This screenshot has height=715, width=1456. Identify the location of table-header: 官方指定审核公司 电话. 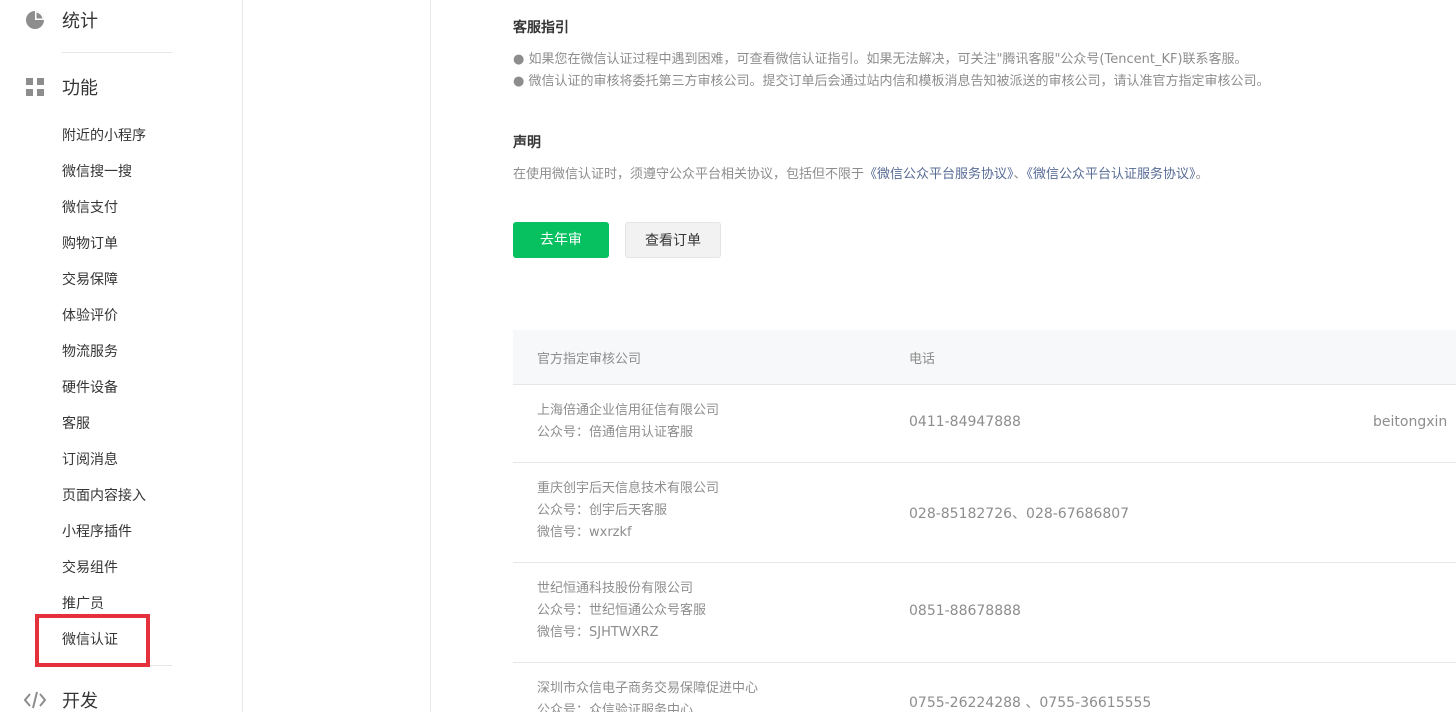
(984, 357).